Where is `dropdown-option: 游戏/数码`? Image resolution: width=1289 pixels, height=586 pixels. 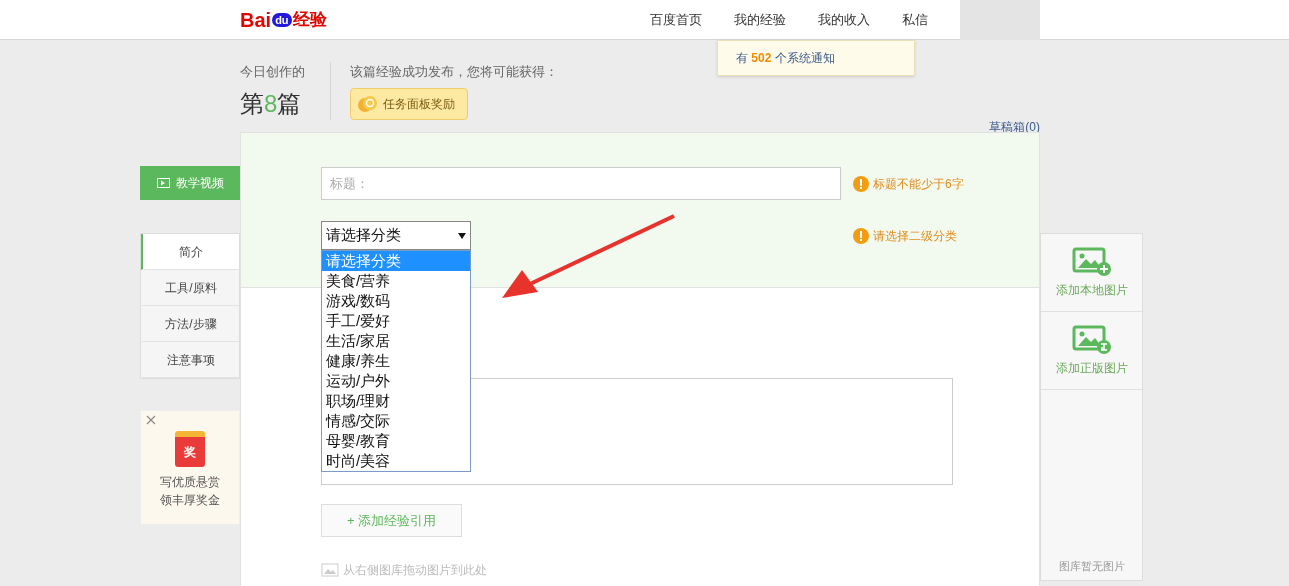 dropdown-option: 游戏/数码 is located at coordinates (396, 301).